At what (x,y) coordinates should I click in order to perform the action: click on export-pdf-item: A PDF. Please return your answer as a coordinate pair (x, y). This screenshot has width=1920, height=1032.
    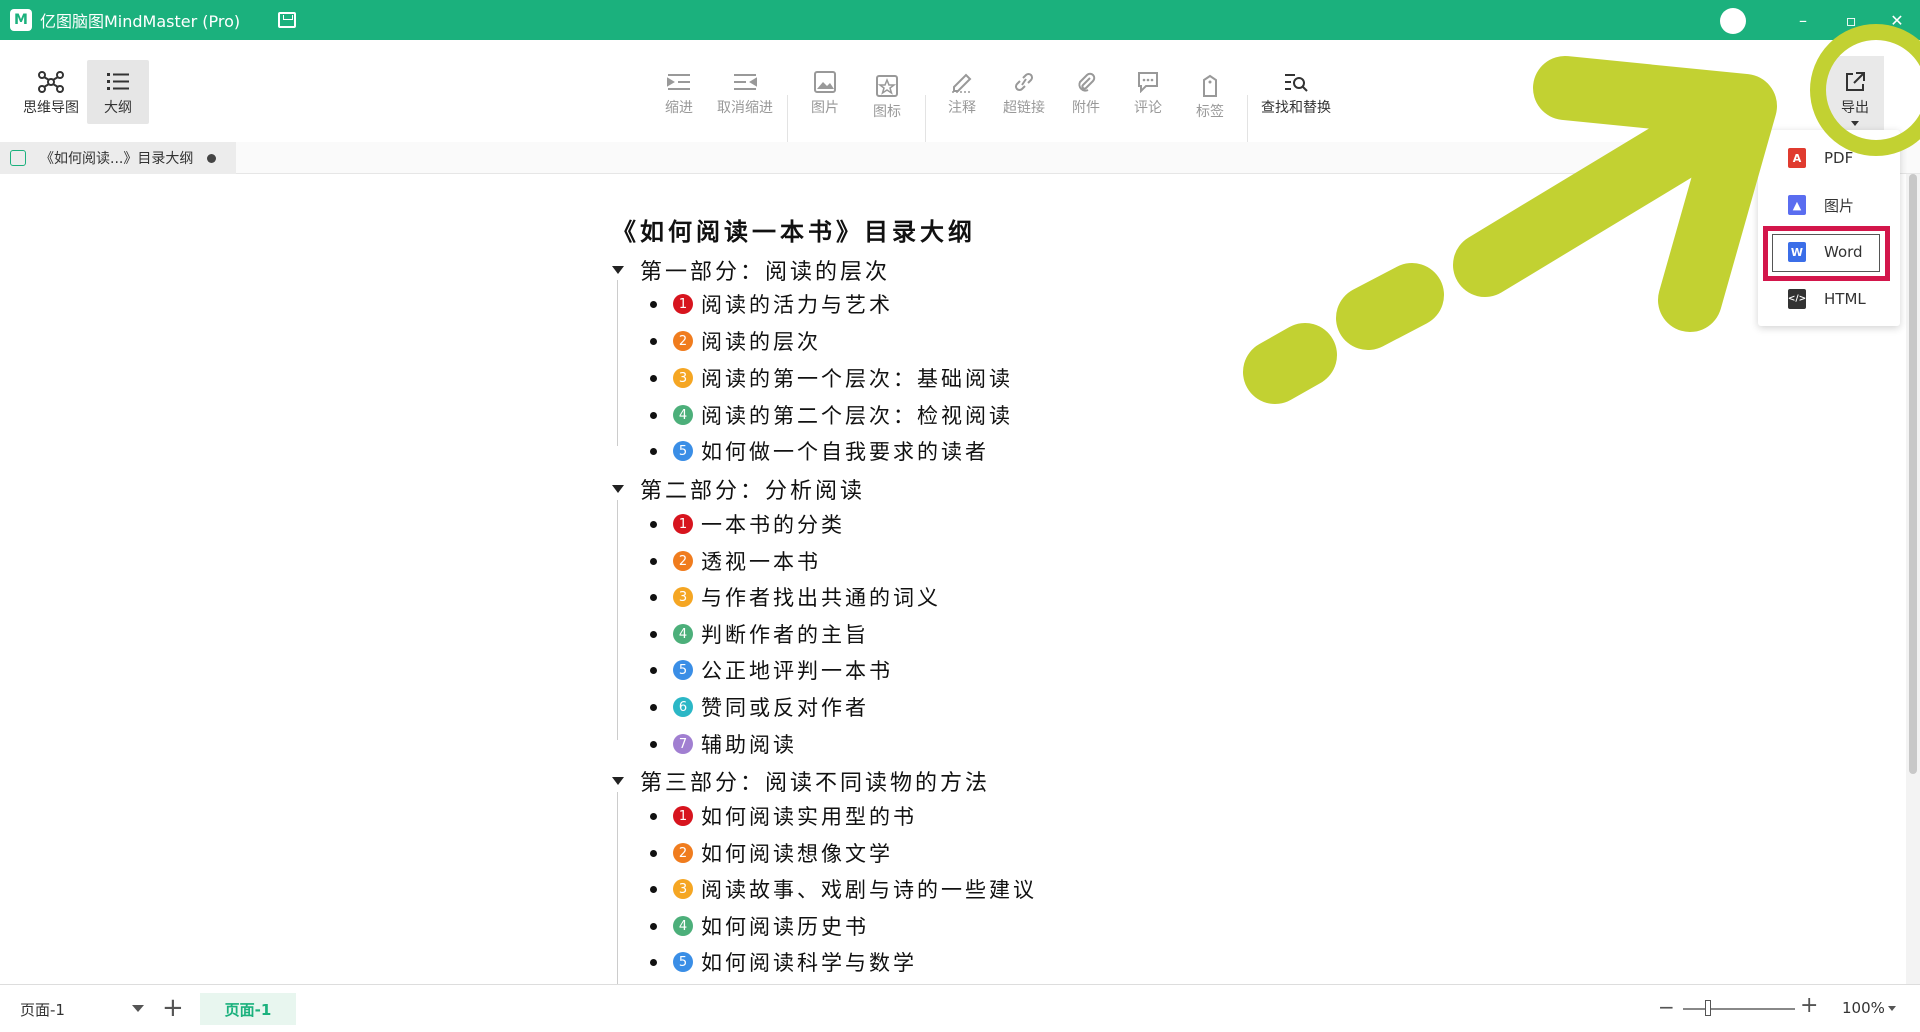
    Looking at the image, I should click on (1829, 158).